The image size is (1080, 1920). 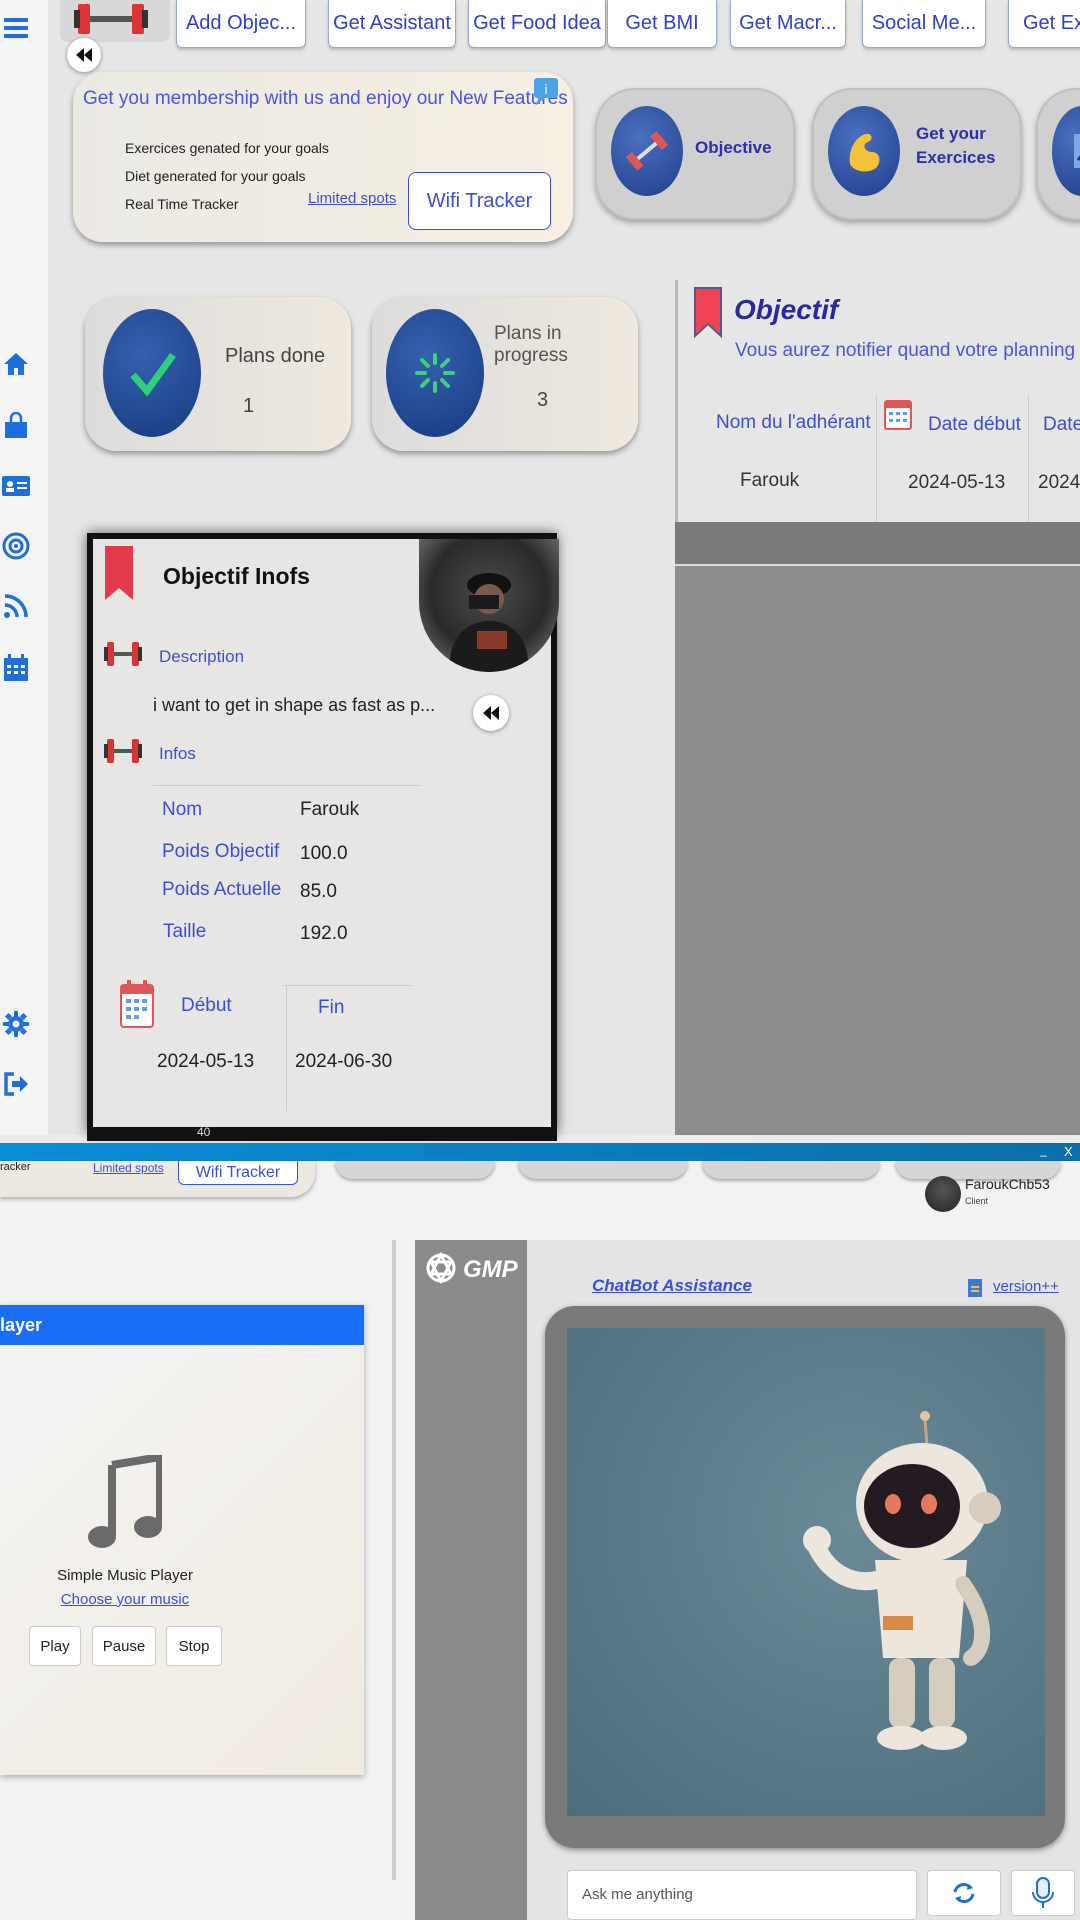 What do you see at coordinates (152, 373) in the screenshot?
I see `check-circle-icon` at bounding box center [152, 373].